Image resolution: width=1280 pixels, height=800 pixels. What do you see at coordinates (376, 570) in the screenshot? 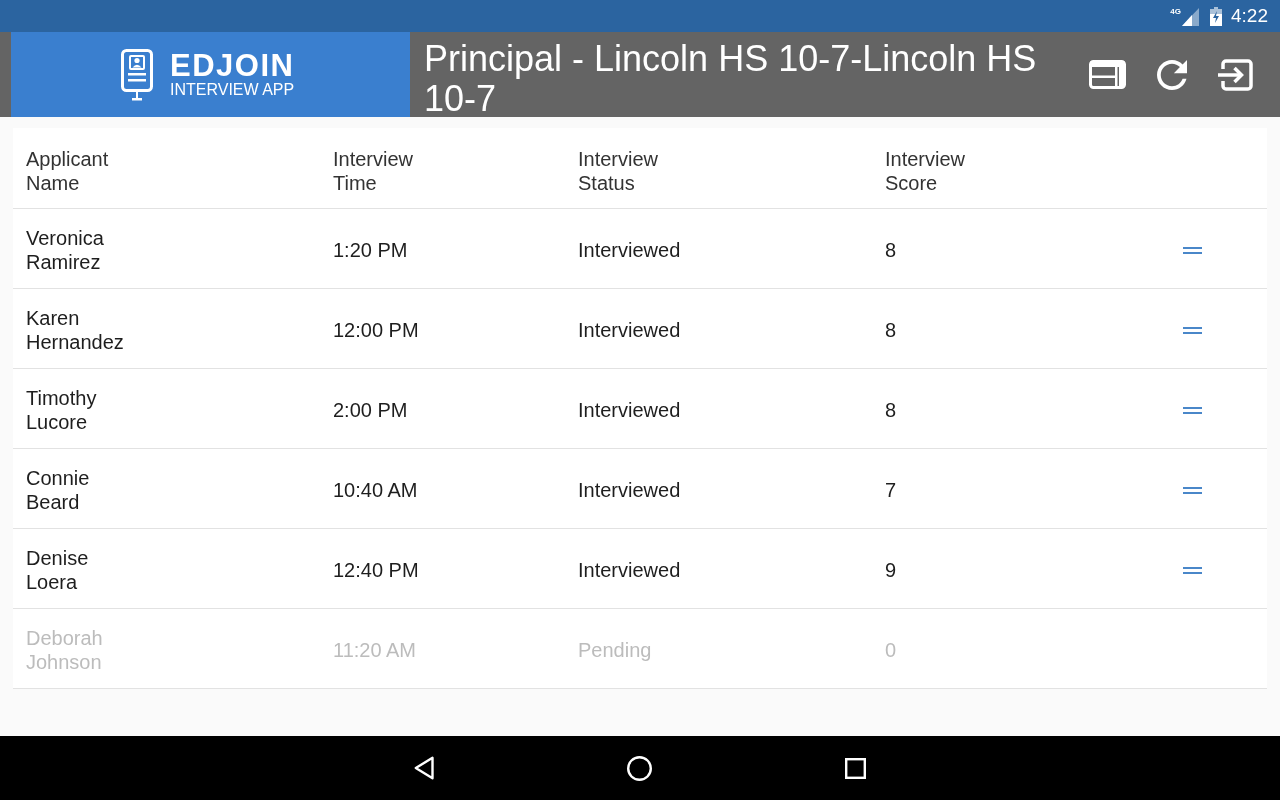
I see `interview-time: 12:40 PM` at bounding box center [376, 570].